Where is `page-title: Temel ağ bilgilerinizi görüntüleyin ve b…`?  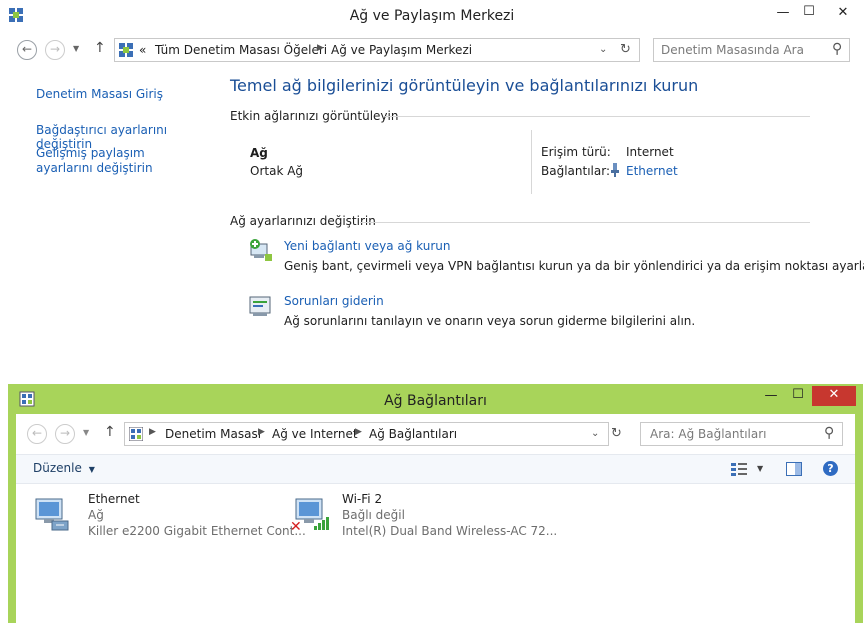 page-title: Temel ağ bilgilerinizi görüntüleyin ve b… is located at coordinates (464, 85).